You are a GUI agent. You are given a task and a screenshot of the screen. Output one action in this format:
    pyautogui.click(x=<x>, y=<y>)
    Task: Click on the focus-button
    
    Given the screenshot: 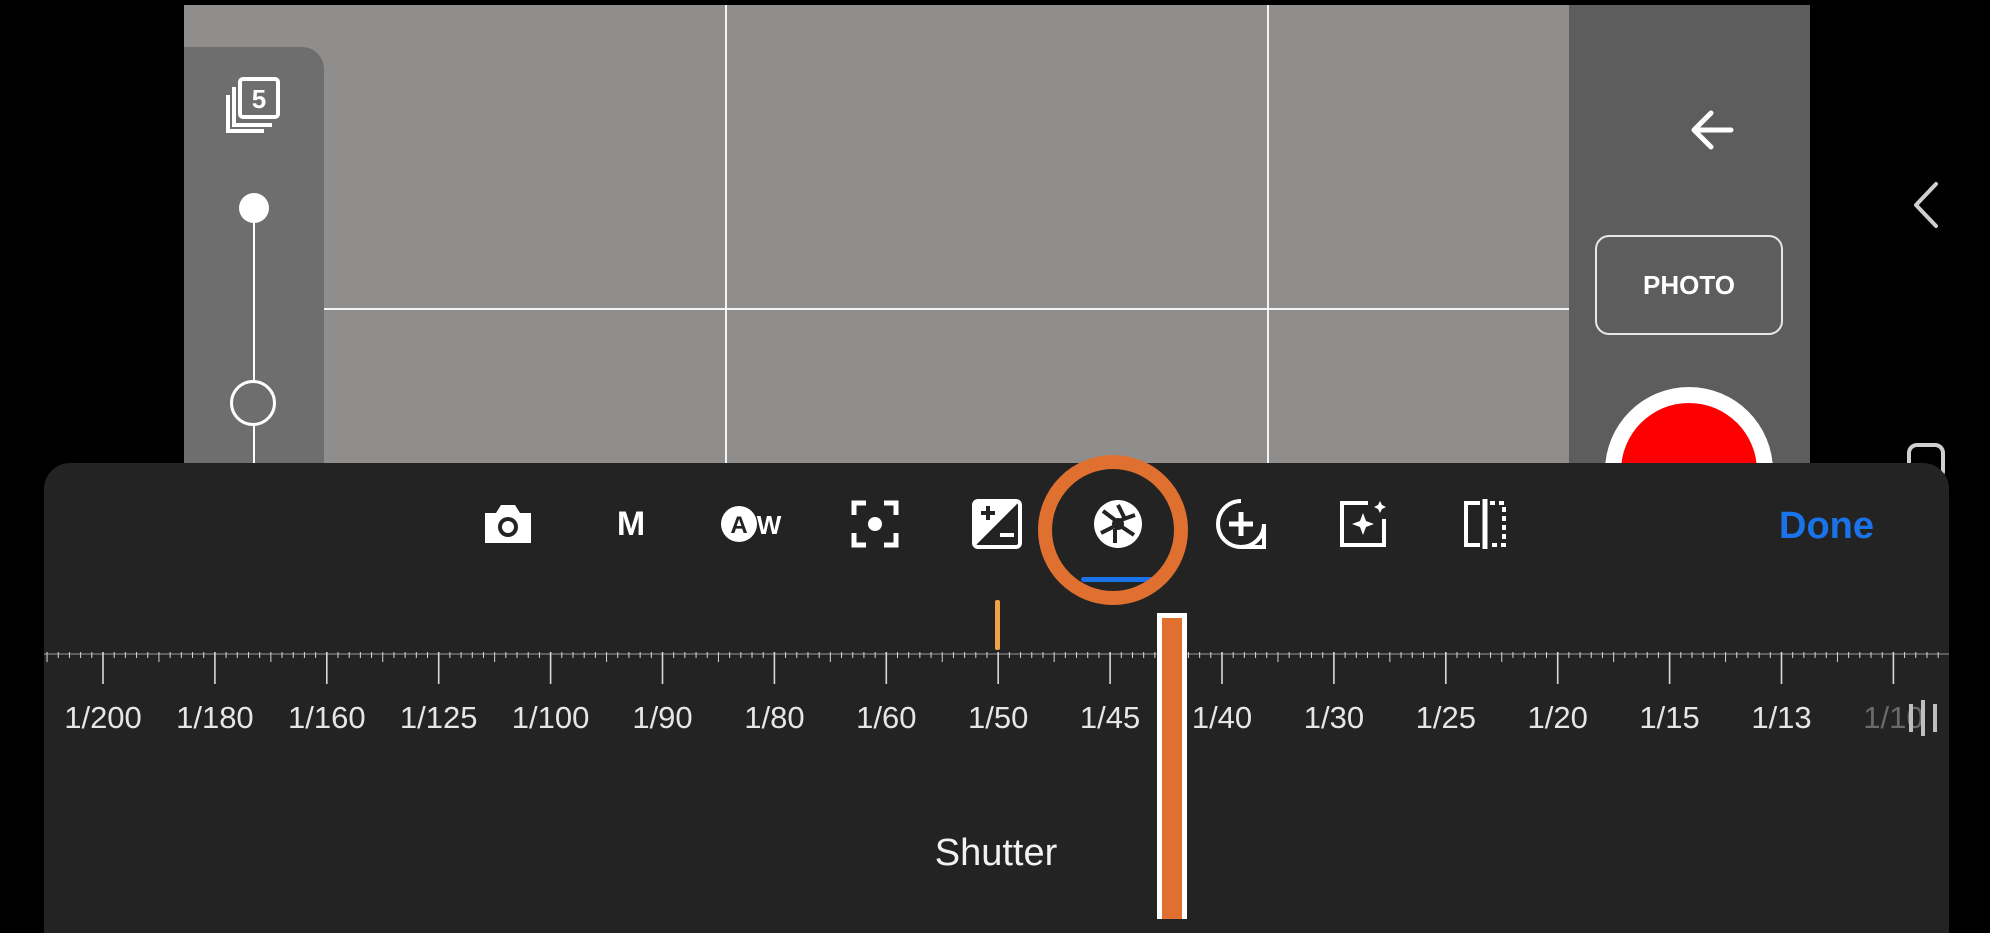 What is the action you would take?
    pyautogui.click(x=875, y=524)
    